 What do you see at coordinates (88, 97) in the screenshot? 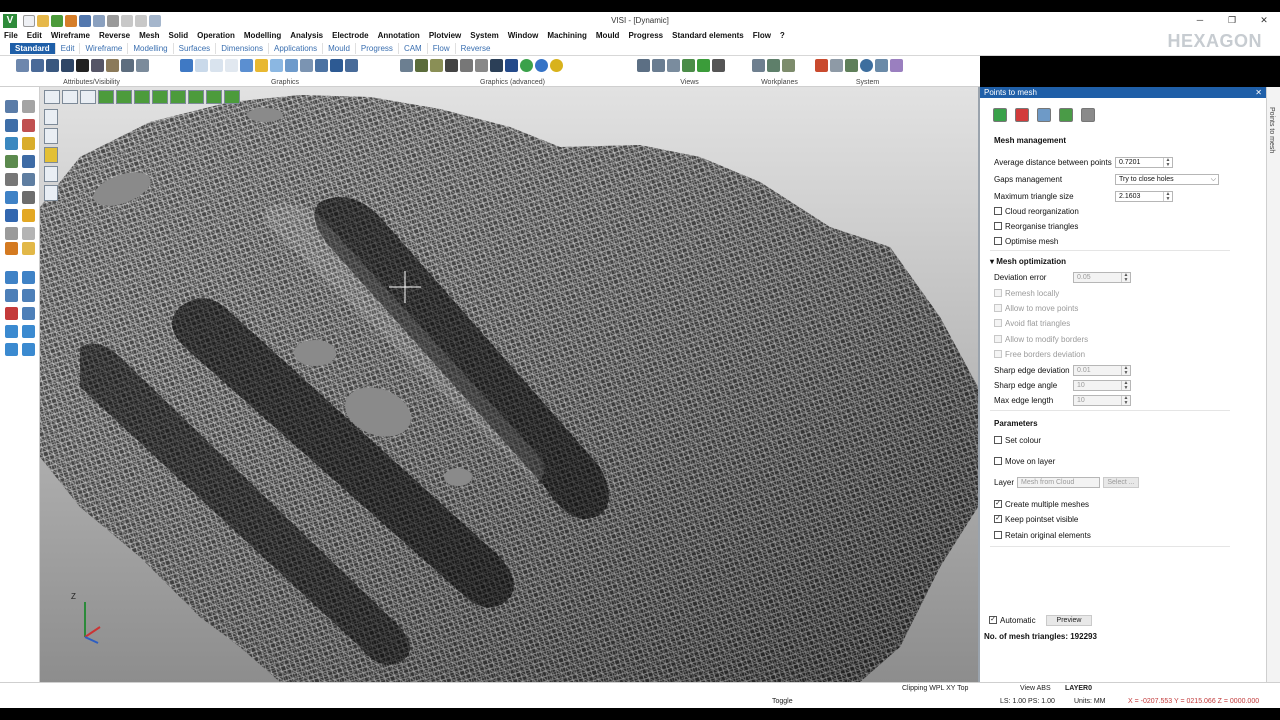
I see `vp-wire-icon` at bounding box center [88, 97].